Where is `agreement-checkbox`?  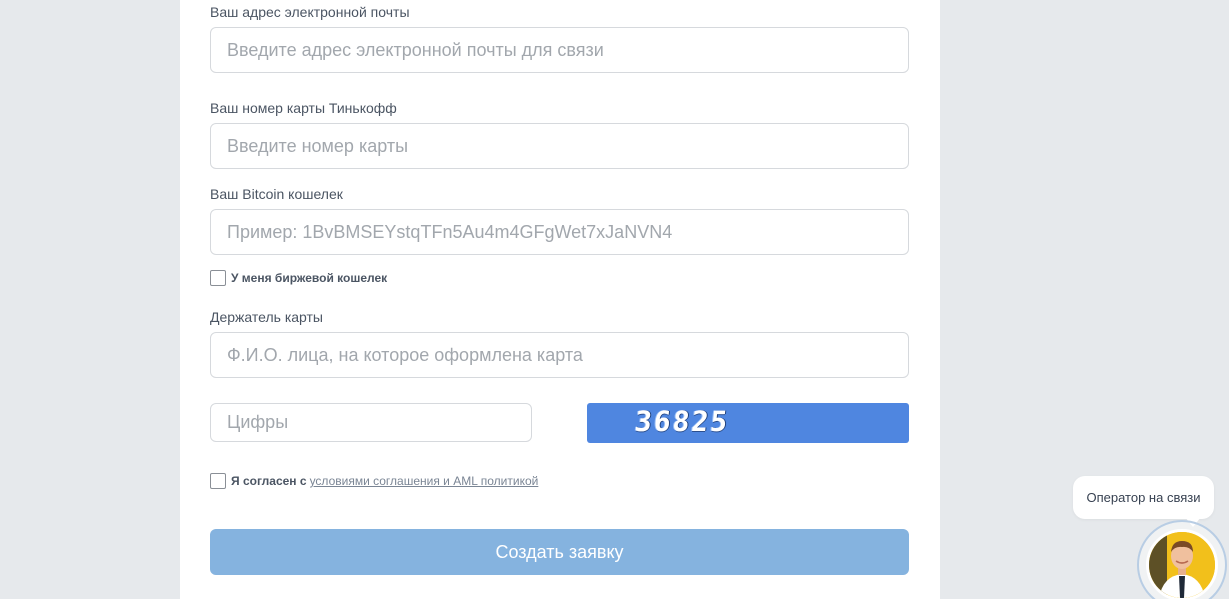
agreement-checkbox is located at coordinates (218, 481).